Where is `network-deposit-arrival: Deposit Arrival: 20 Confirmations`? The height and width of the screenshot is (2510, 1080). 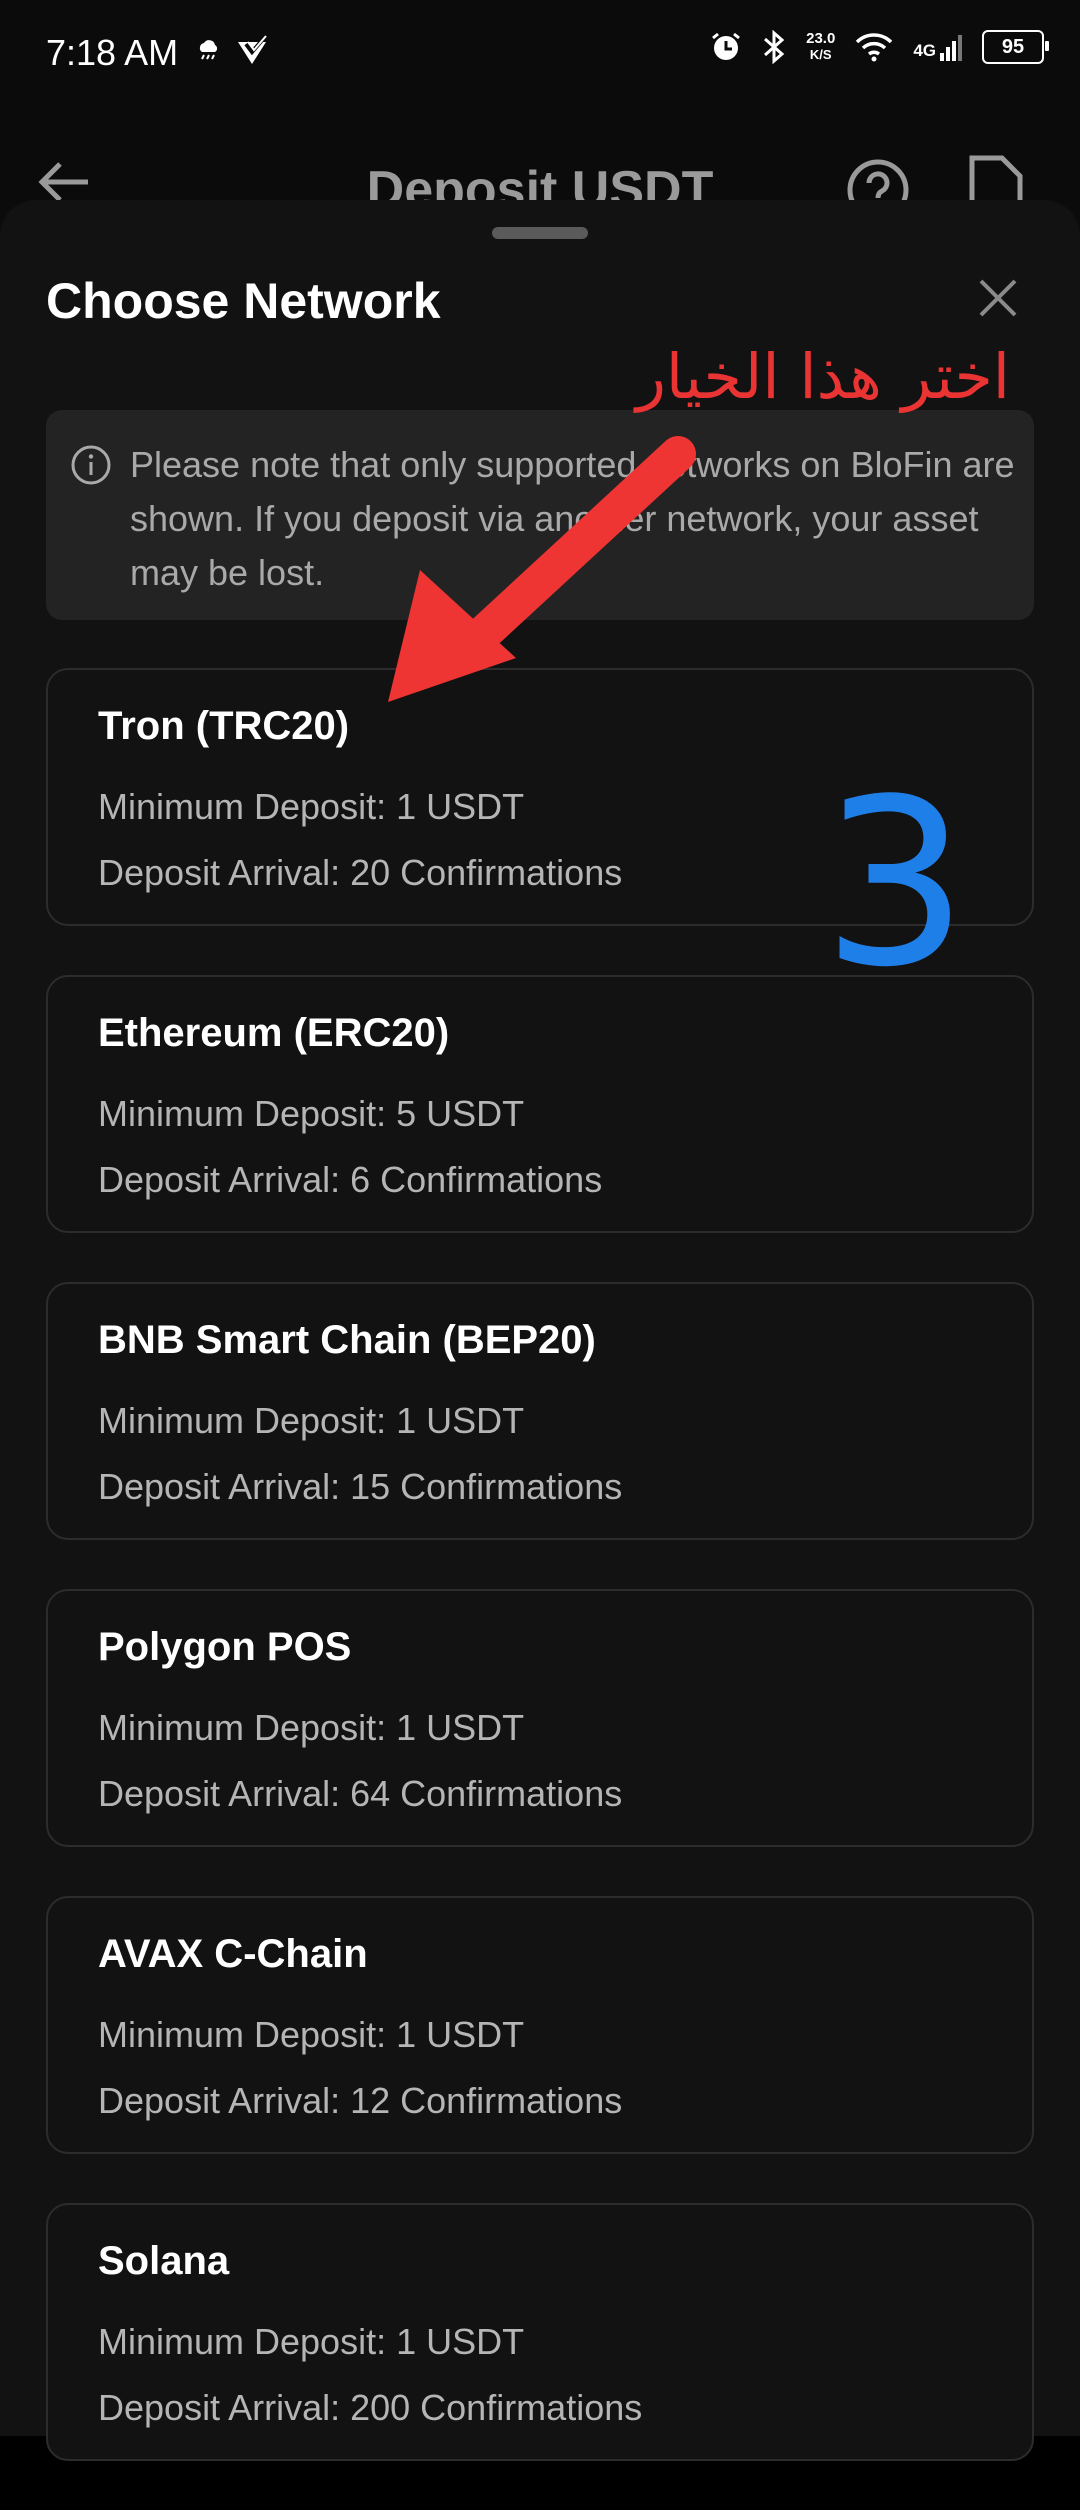
network-deposit-arrival: Deposit Arrival: 20 Confirmations is located at coordinates (360, 872).